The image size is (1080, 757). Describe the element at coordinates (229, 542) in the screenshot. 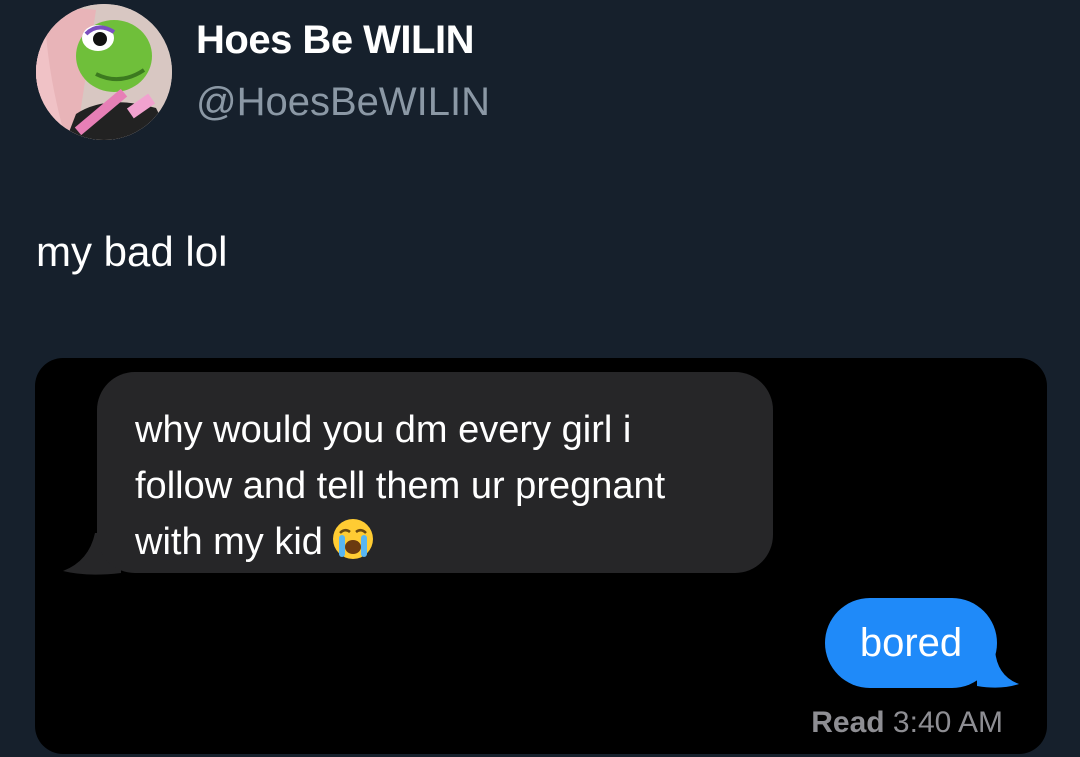

I see `received-message-line: with my kid` at that location.